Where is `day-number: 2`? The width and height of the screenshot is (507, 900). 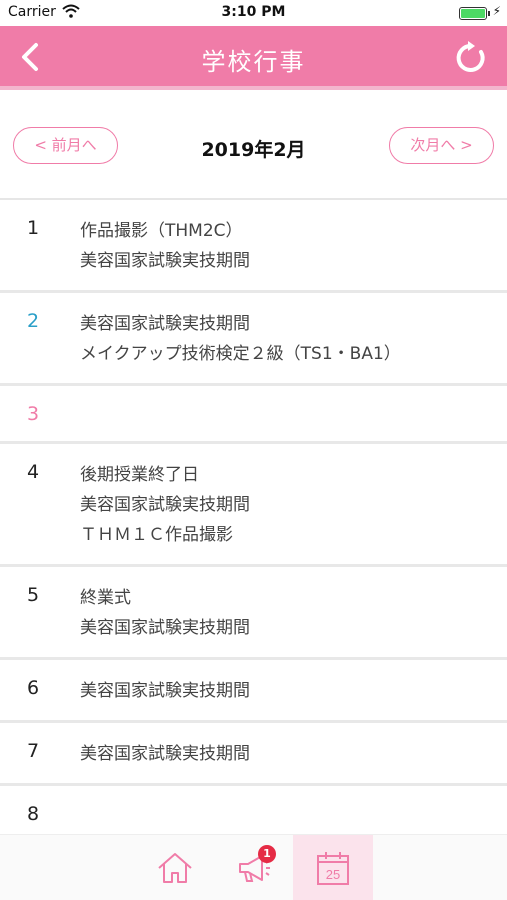 day-number: 2 is located at coordinates (33, 321).